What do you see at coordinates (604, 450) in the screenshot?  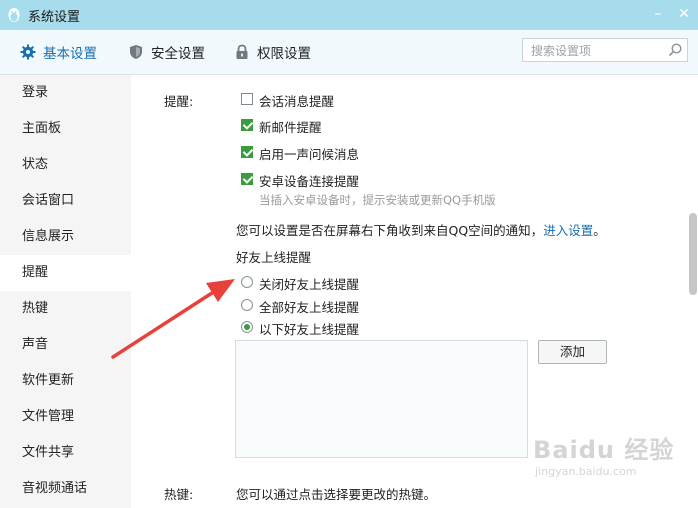 I see `watermark-brand: Baidu 经验` at bounding box center [604, 450].